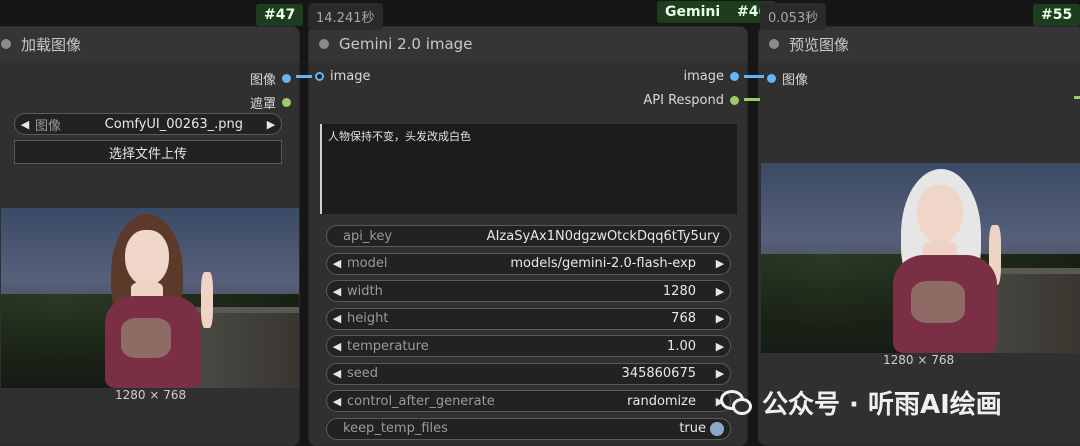  I want to click on input-image: image, so click(343, 76).